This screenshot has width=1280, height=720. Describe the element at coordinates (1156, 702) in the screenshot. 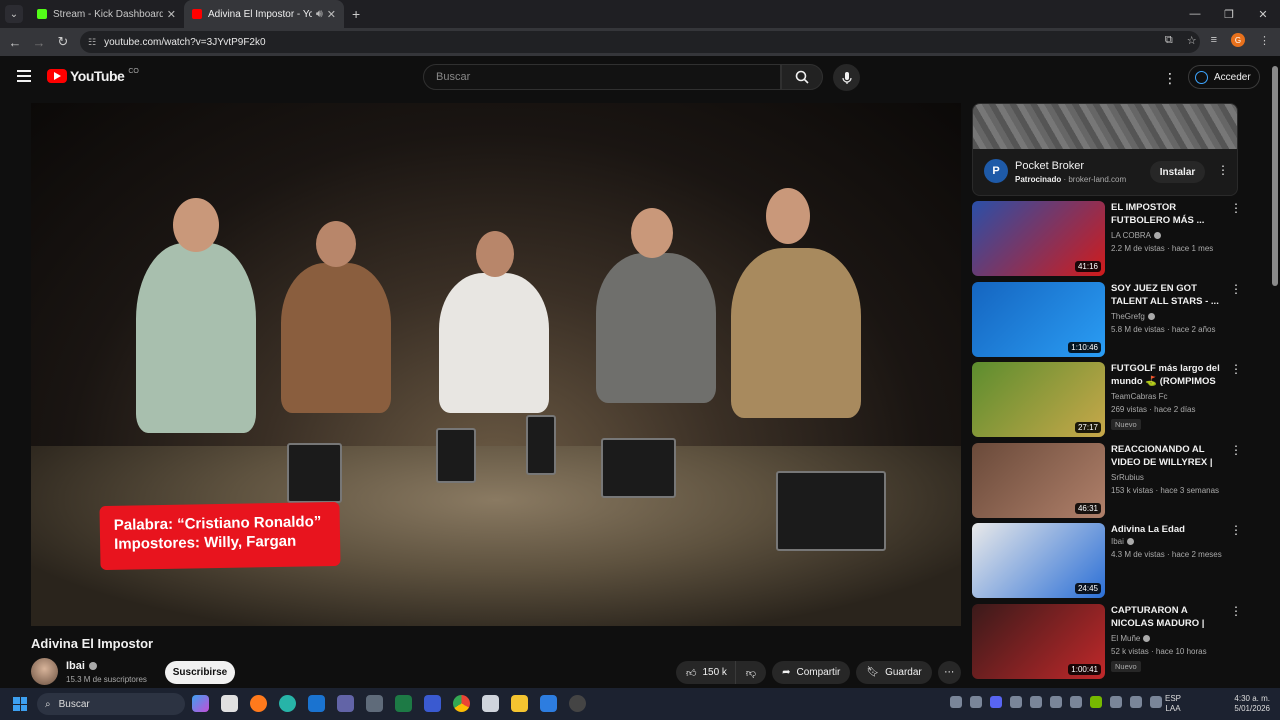

I see `volume-icon` at that location.